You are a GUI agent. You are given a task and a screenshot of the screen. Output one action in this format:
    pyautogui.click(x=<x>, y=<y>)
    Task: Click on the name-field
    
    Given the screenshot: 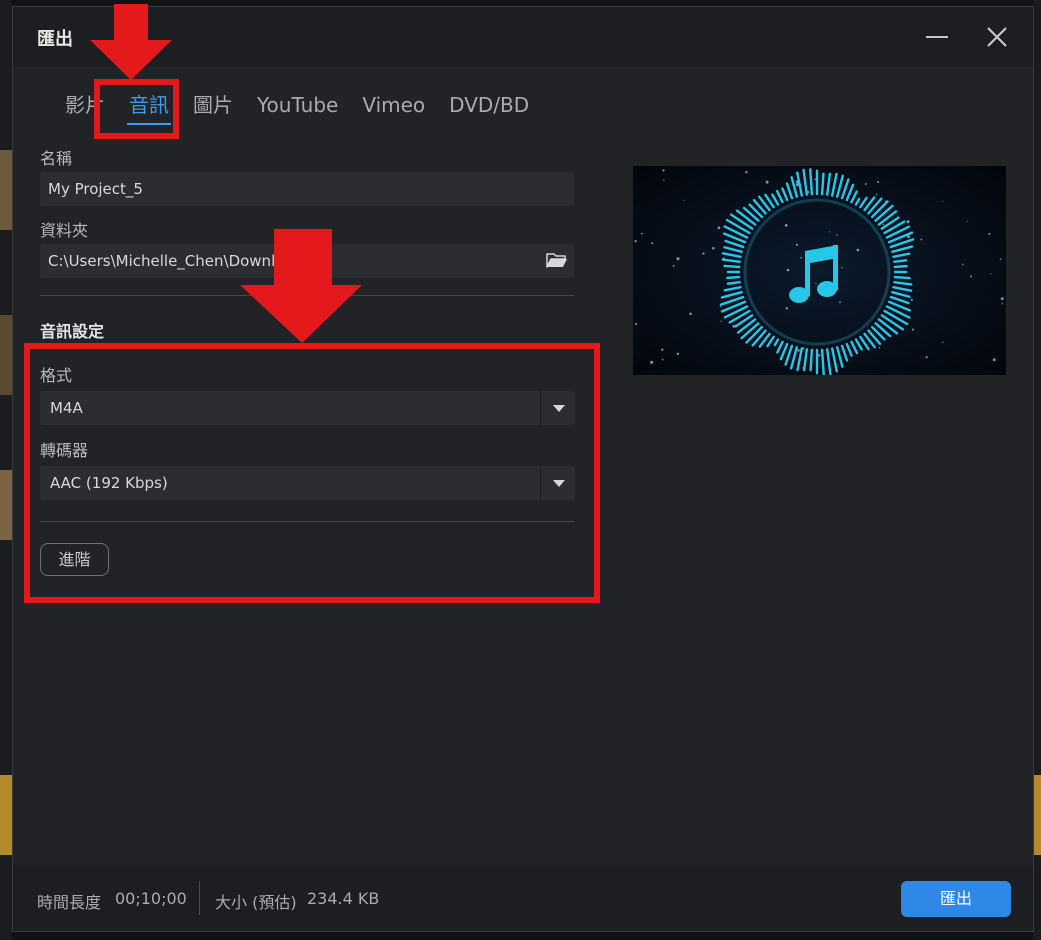 What is the action you would take?
    pyautogui.click(x=307, y=189)
    